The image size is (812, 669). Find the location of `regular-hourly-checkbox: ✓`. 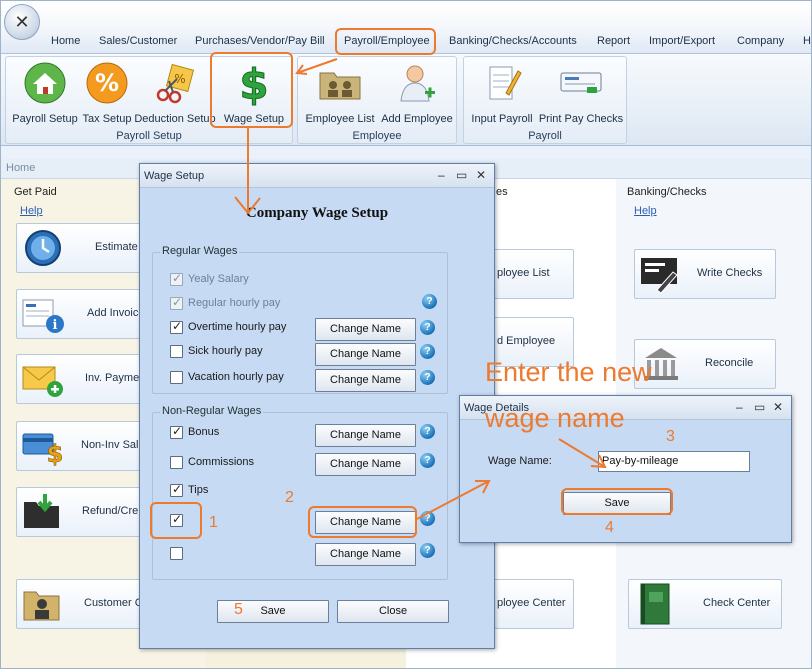

regular-hourly-checkbox: ✓ is located at coordinates (176, 302).